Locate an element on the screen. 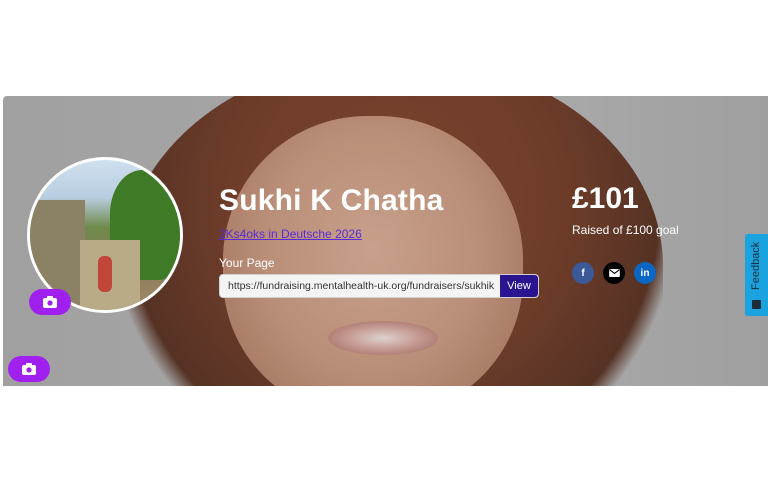 The image size is (768, 487). facebook-icon: f is located at coordinates (583, 273).